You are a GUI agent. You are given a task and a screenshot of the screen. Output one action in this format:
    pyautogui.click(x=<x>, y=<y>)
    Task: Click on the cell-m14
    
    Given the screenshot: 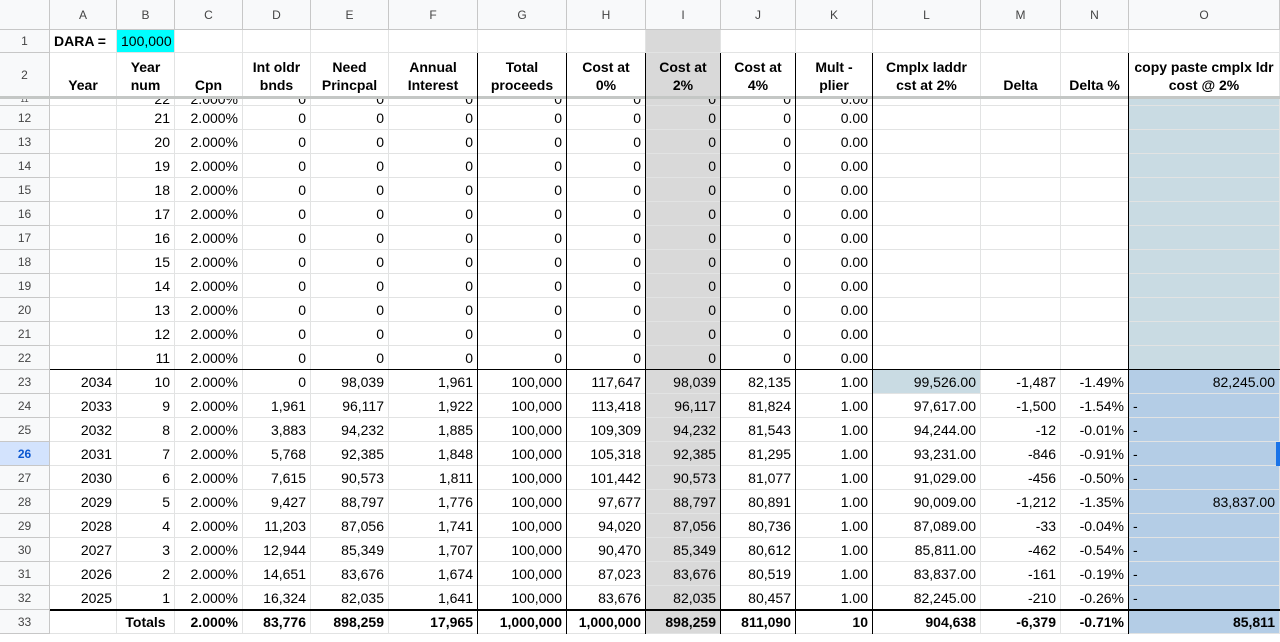 What is the action you would take?
    pyautogui.click(x=1021, y=166)
    